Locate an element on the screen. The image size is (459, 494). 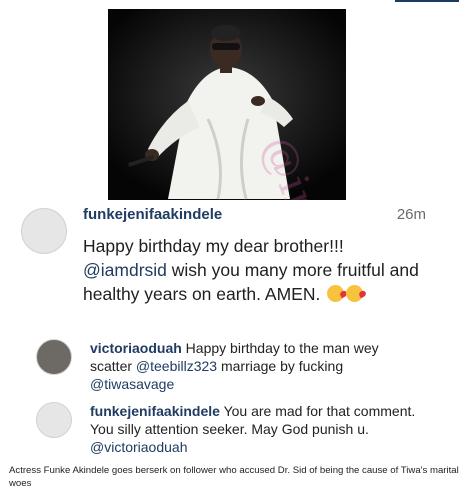
mention-link: @victoriaoduah is located at coordinates (139, 447).